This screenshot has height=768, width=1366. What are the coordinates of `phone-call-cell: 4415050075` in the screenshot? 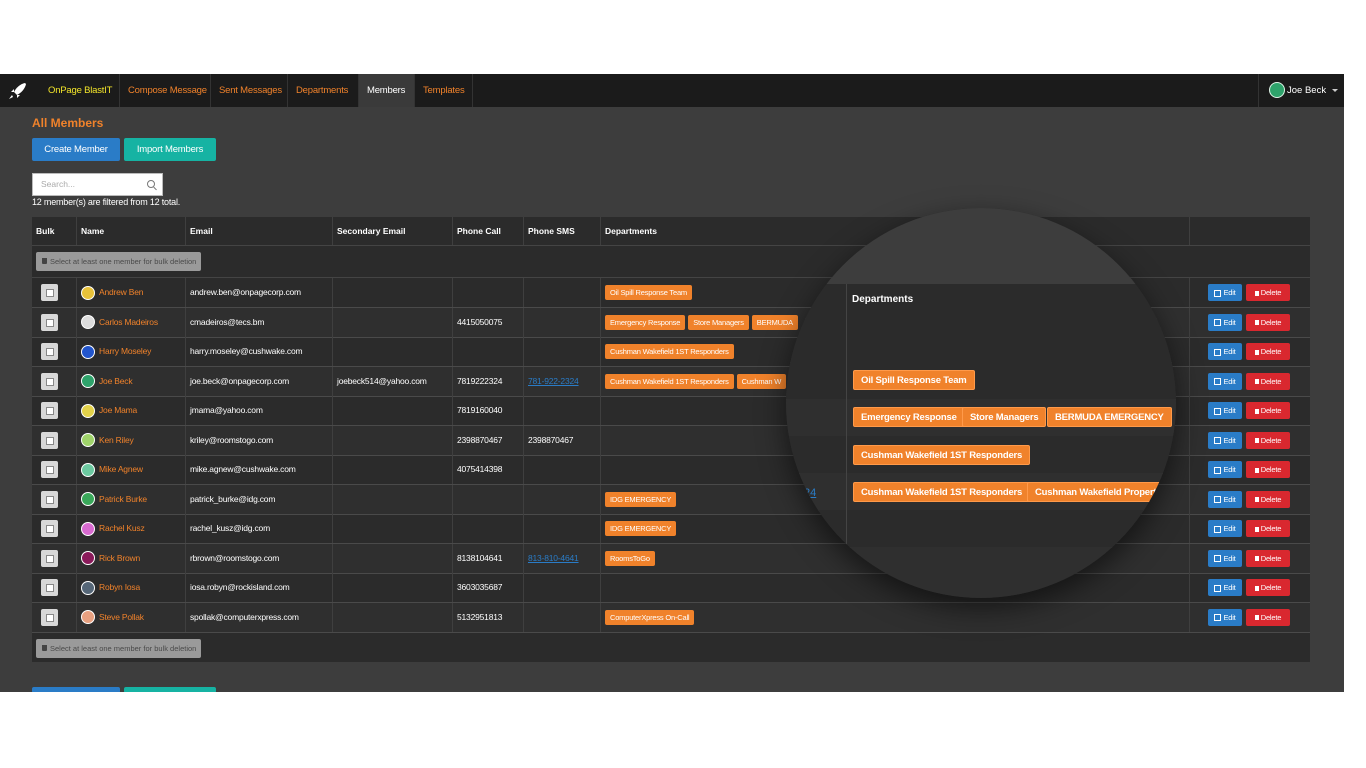 It's located at (488, 322).